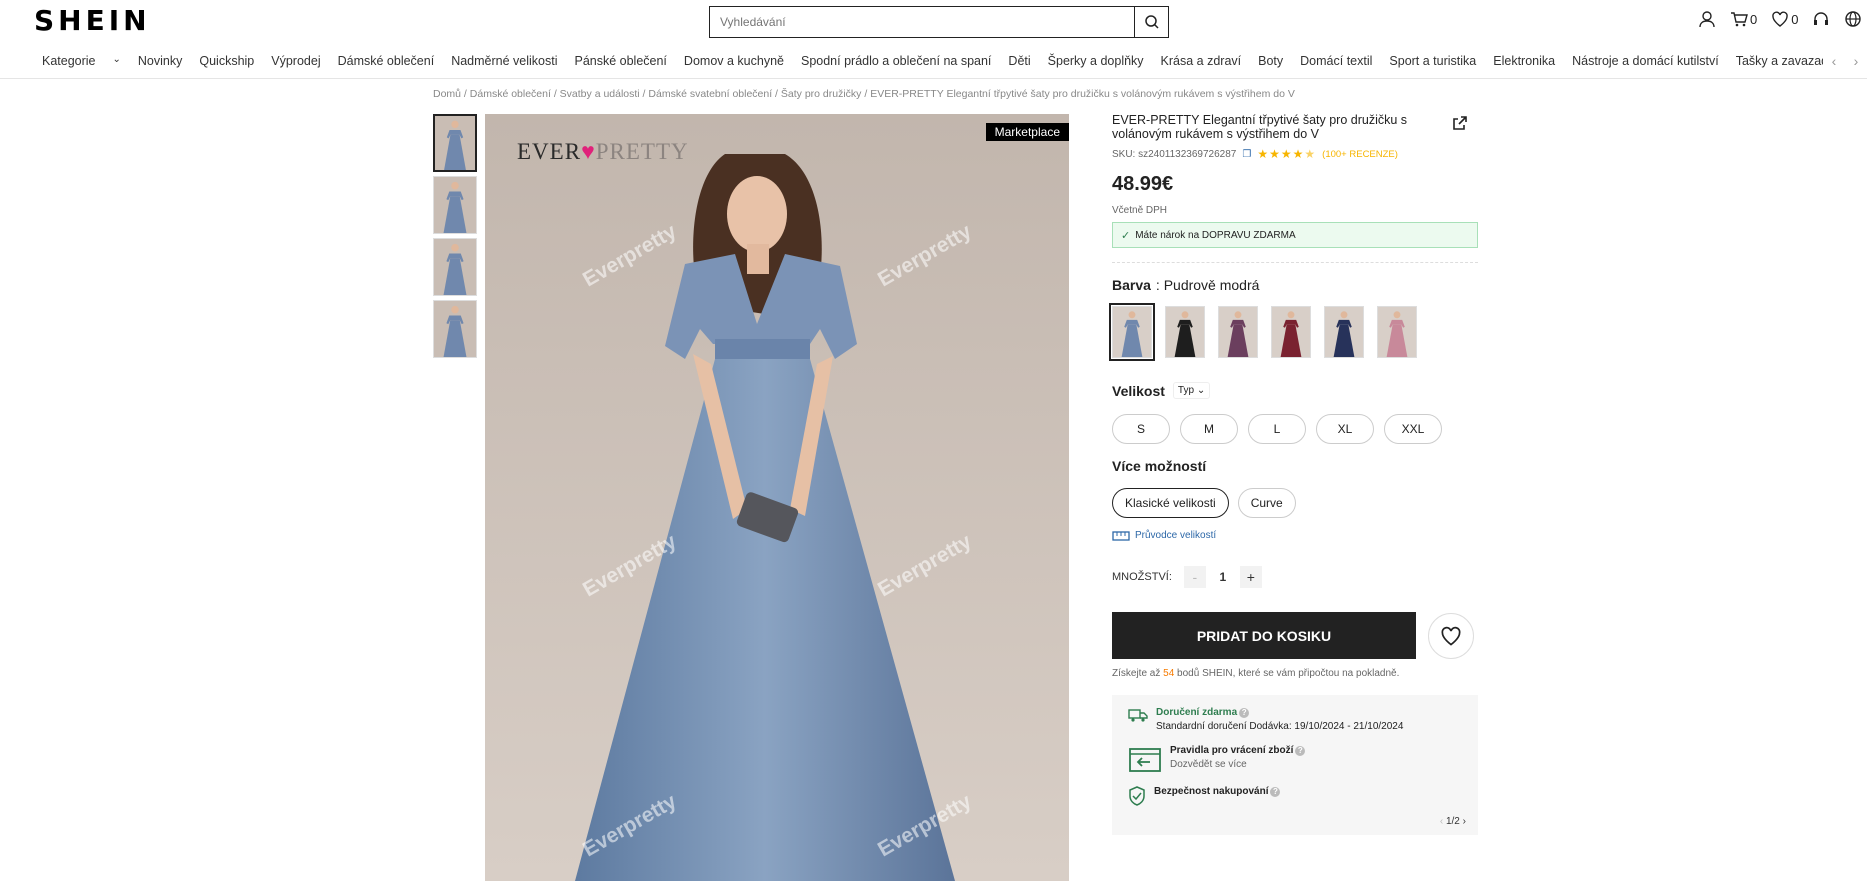 Image resolution: width=1867 pixels, height=881 pixels. Describe the element at coordinates (1460, 125) in the screenshot. I see `share-button` at that location.